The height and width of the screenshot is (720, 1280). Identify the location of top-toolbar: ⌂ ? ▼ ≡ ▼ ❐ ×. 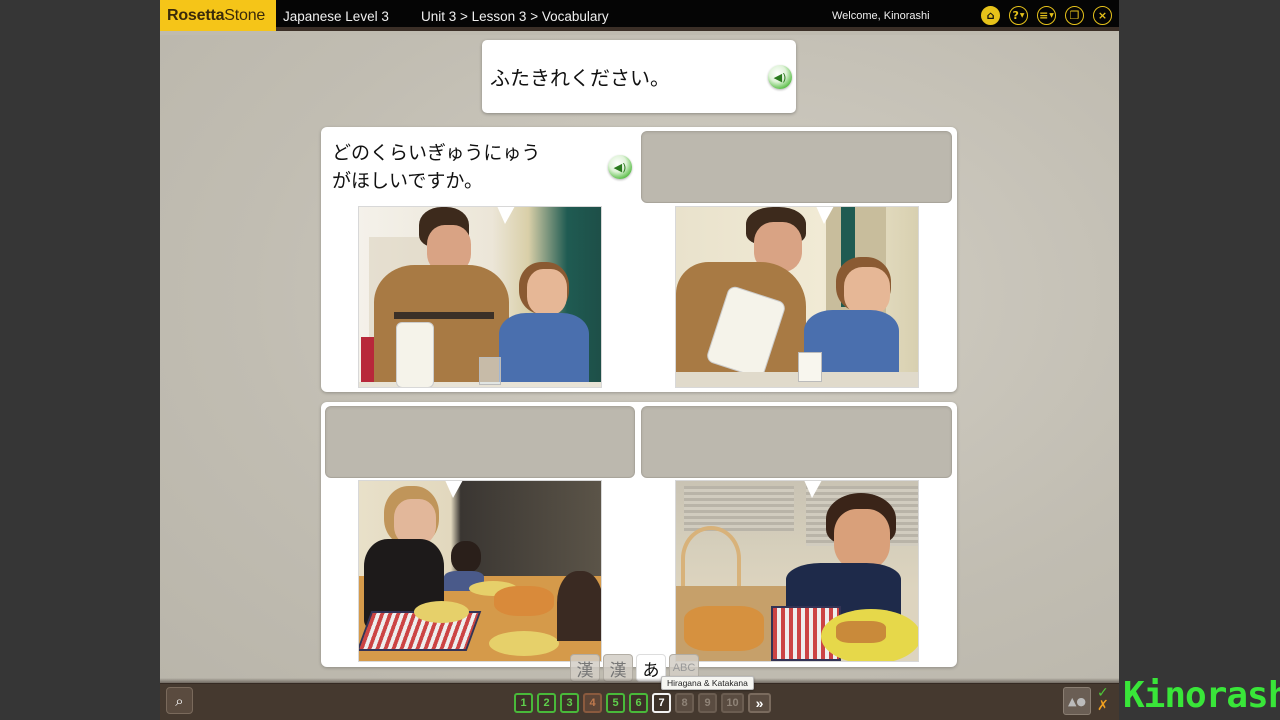
(1046, 15).